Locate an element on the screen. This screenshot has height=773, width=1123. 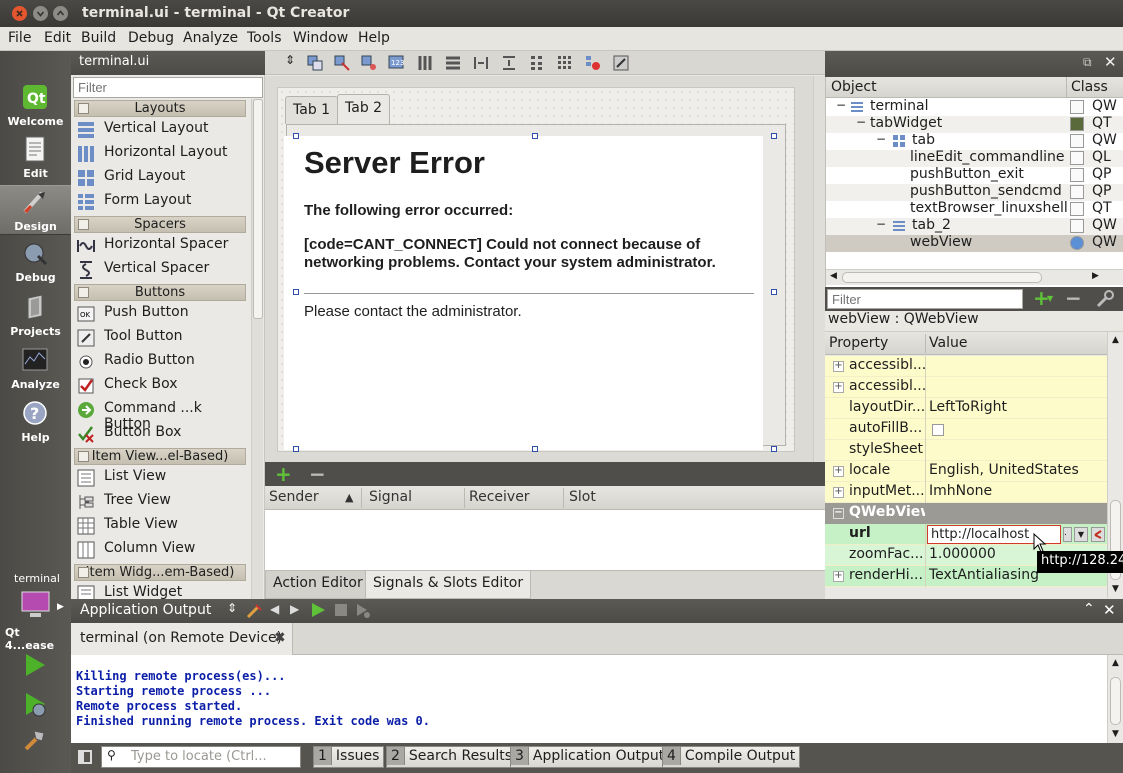
property-row: + inputMet... ImhNone is located at coordinates (966, 492).